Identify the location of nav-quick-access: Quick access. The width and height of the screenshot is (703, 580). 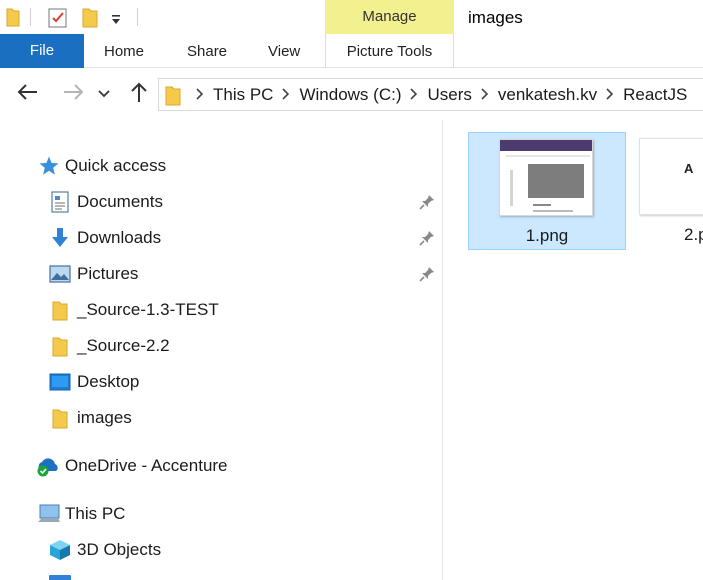
(102, 166).